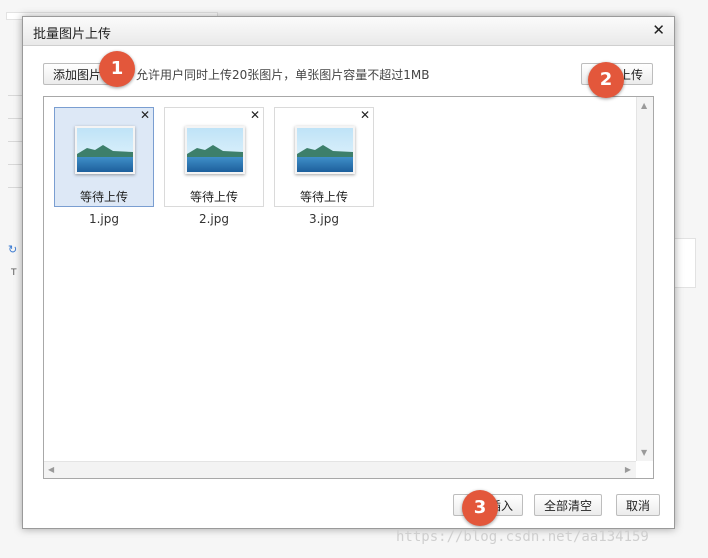 This screenshot has height=558, width=708. What do you see at coordinates (644, 105) in the screenshot?
I see `scroll-up-icon: ▲` at bounding box center [644, 105].